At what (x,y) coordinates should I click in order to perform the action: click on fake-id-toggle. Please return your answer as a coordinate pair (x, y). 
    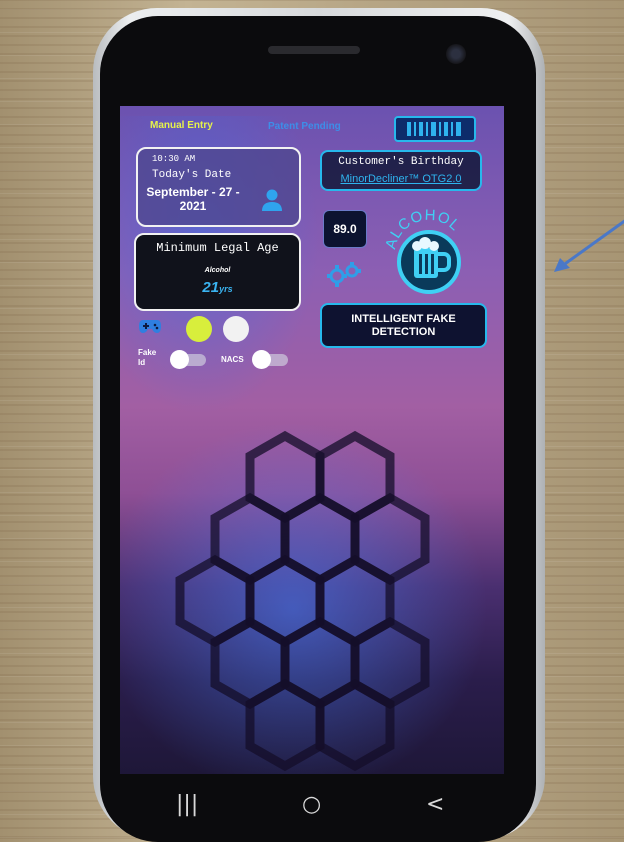
    Looking at the image, I should click on (188, 359).